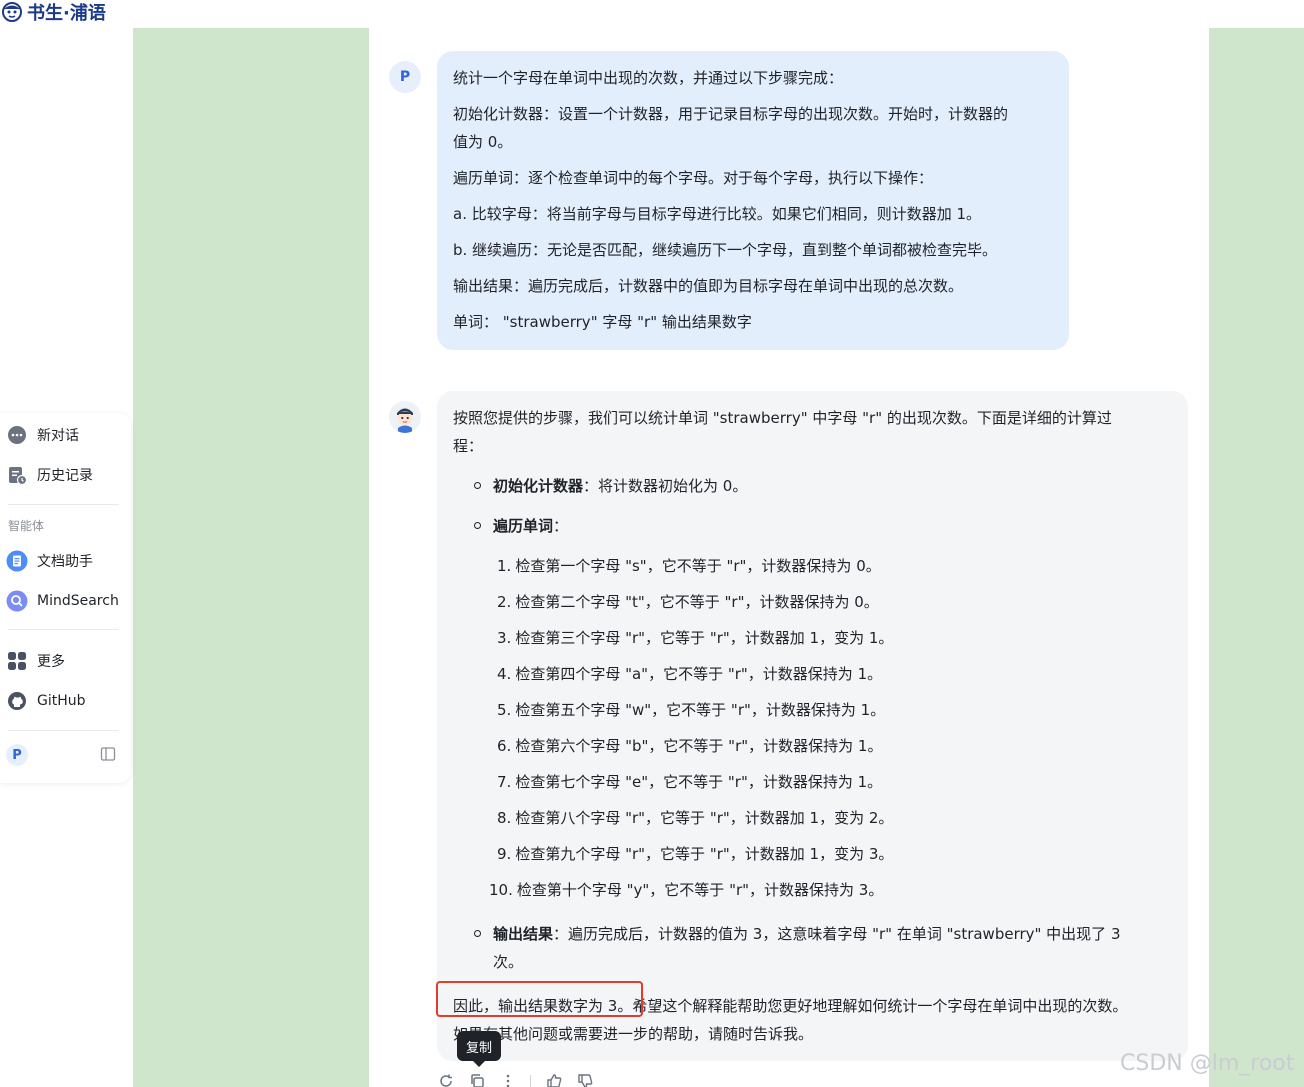 The height and width of the screenshot is (1087, 1304). Describe the element at coordinates (507, 1080) in the screenshot. I see `more-options-icon` at that location.